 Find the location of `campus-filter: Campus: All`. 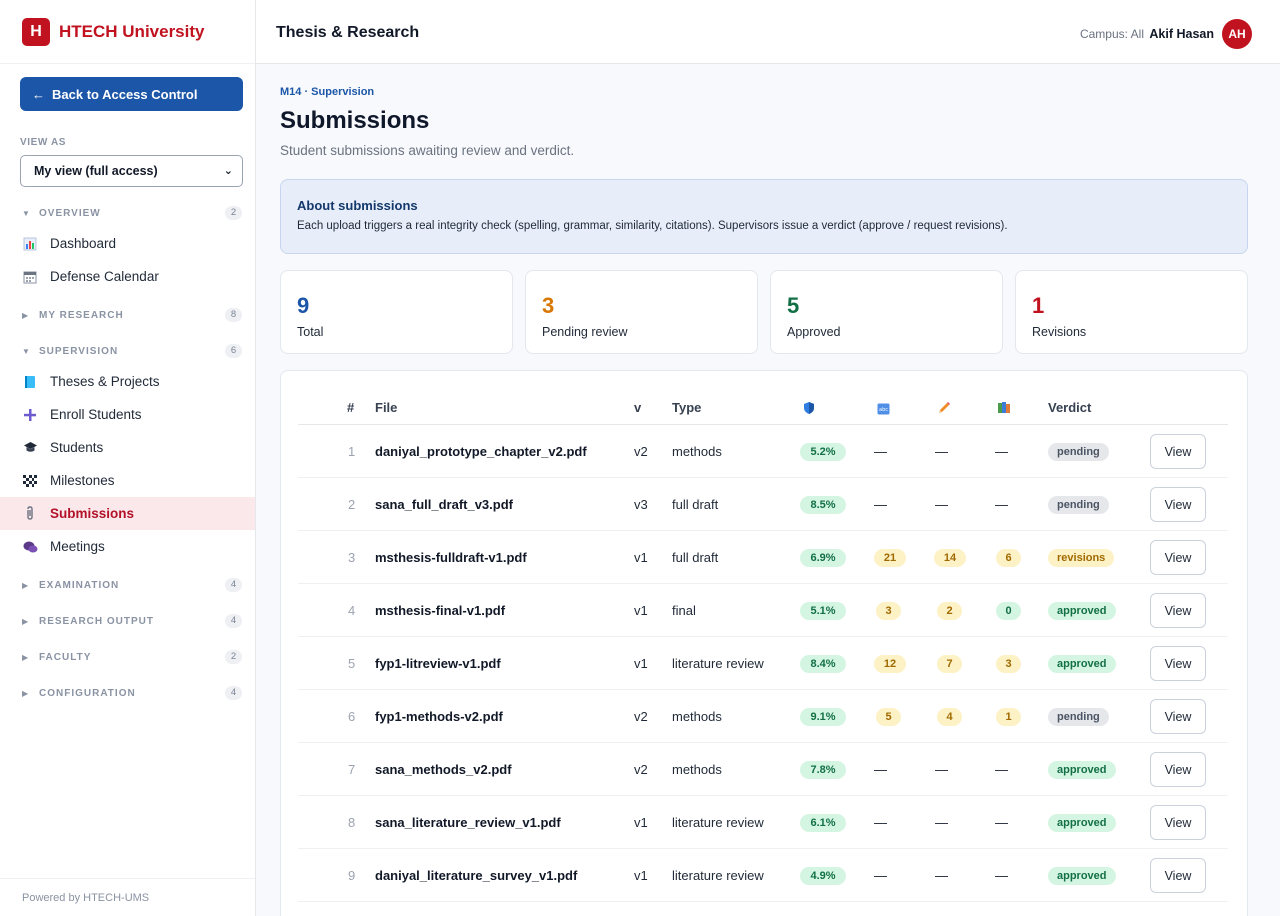

campus-filter: Campus: All is located at coordinates (1112, 34).